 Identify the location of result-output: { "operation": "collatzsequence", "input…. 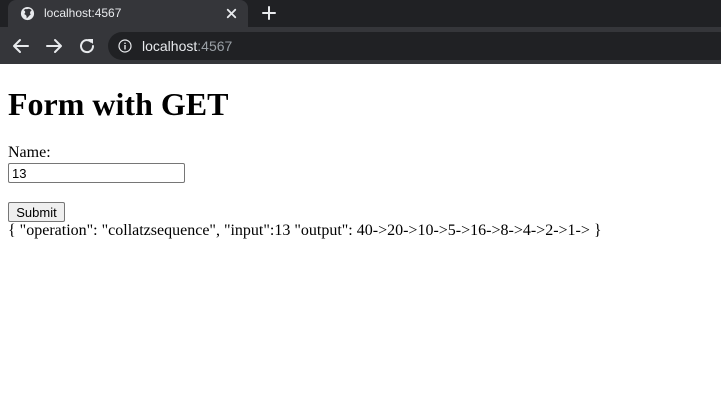
(305, 230).